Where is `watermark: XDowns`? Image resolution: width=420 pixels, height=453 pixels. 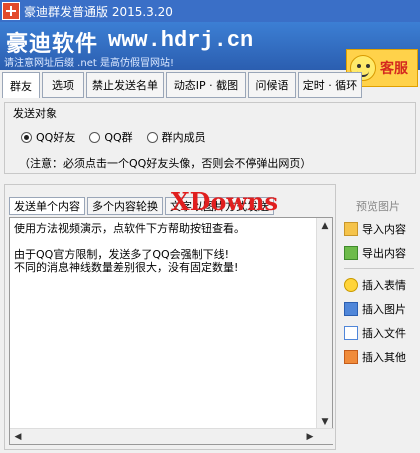 watermark: XDowns is located at coordinates (225, 201).